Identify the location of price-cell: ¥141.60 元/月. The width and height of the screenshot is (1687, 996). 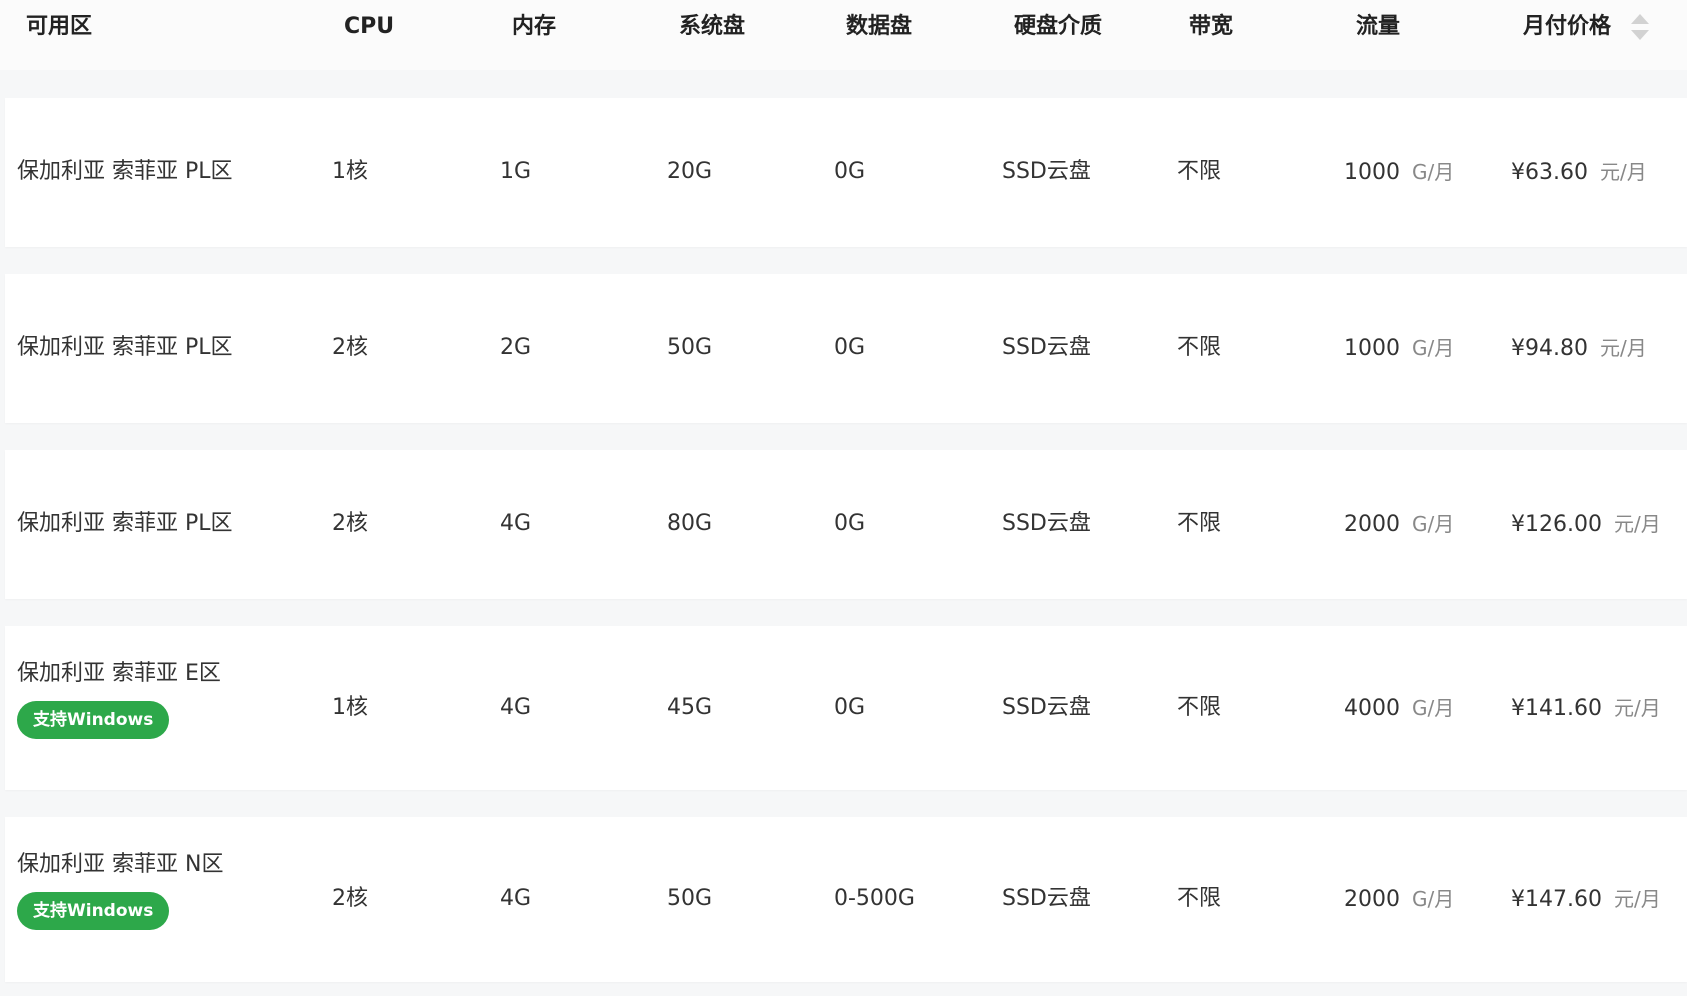
(1586, 708).